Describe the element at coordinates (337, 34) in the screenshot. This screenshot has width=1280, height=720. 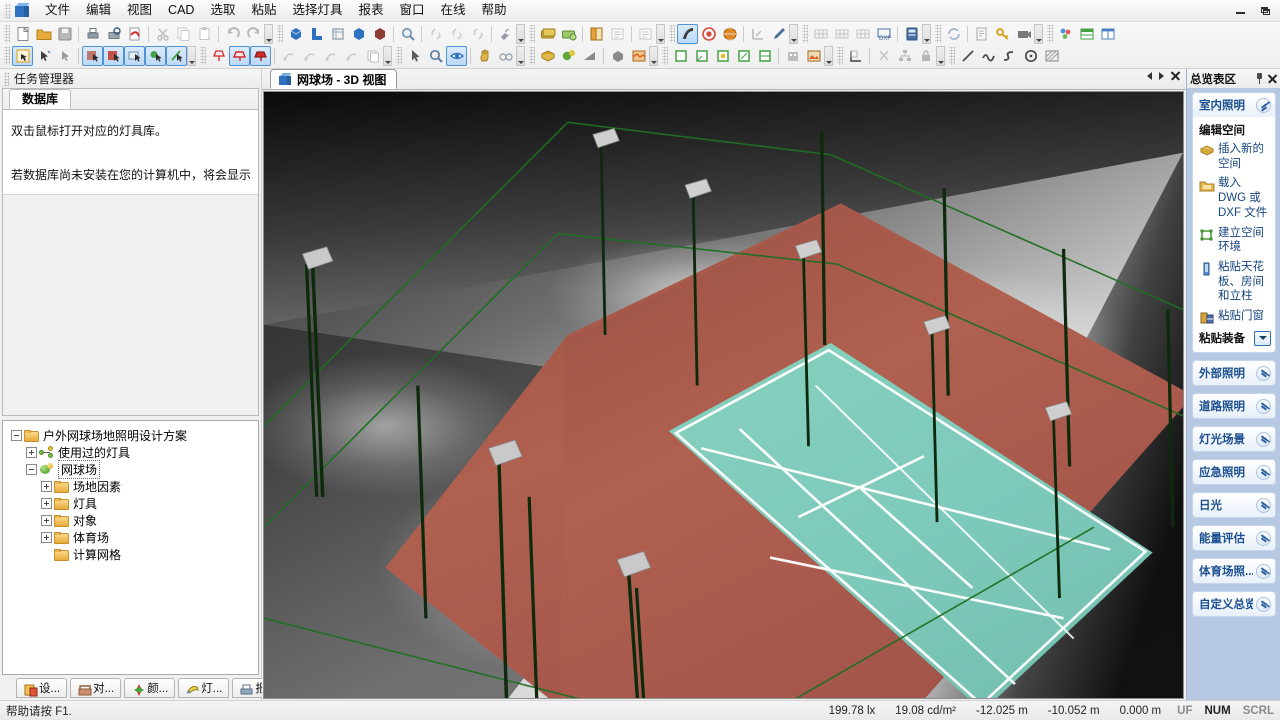
I see `view-elevation-icon` at that location.